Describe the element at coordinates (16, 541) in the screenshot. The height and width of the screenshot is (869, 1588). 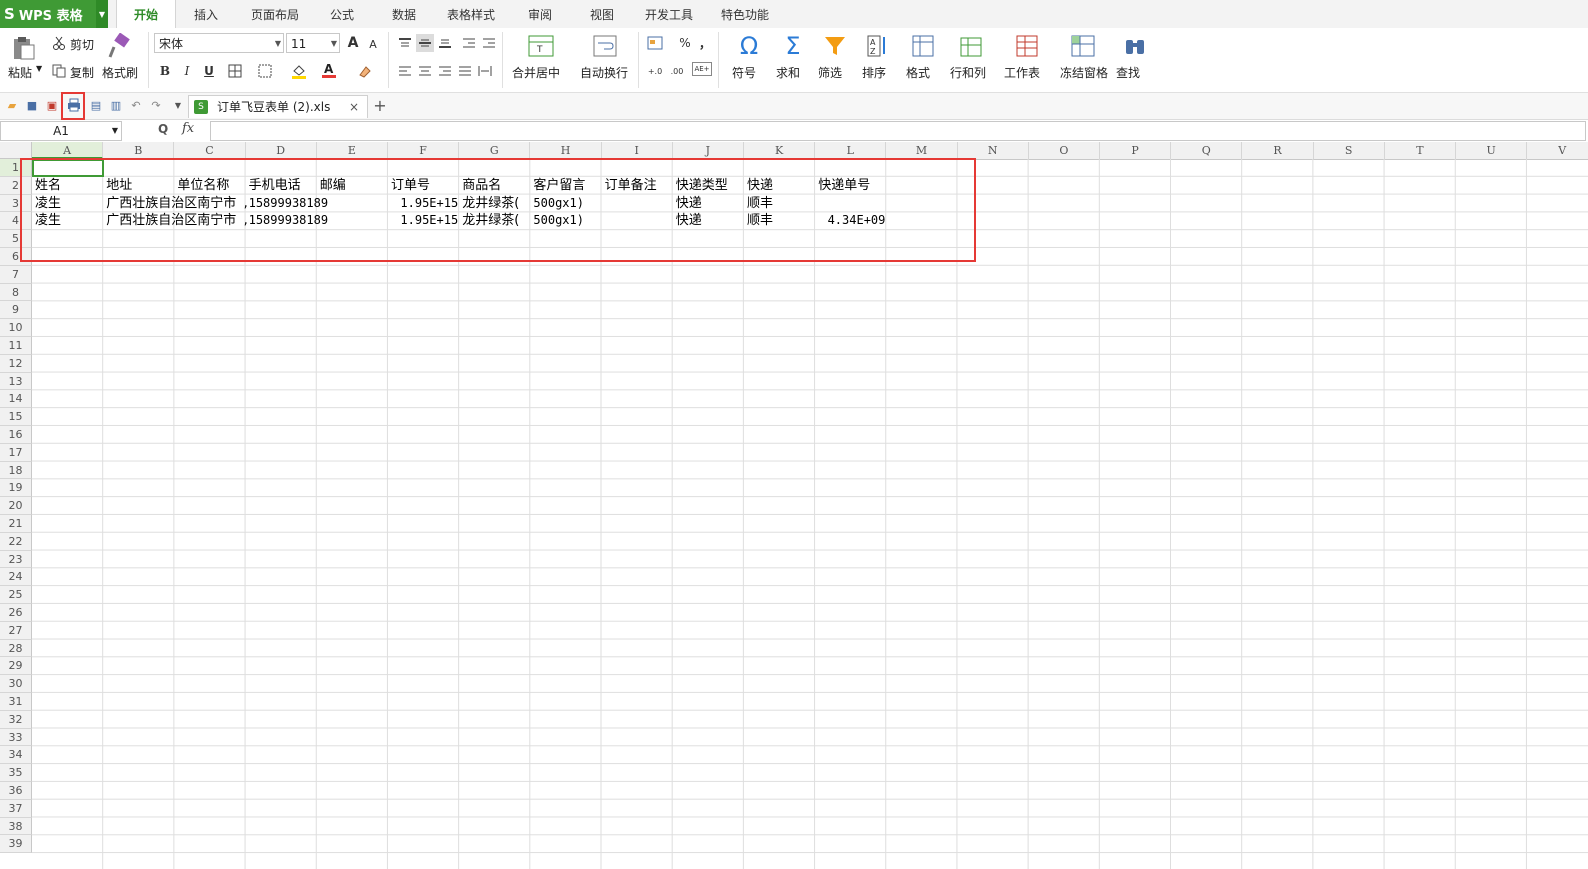
I see `row-header: 22` at that location.